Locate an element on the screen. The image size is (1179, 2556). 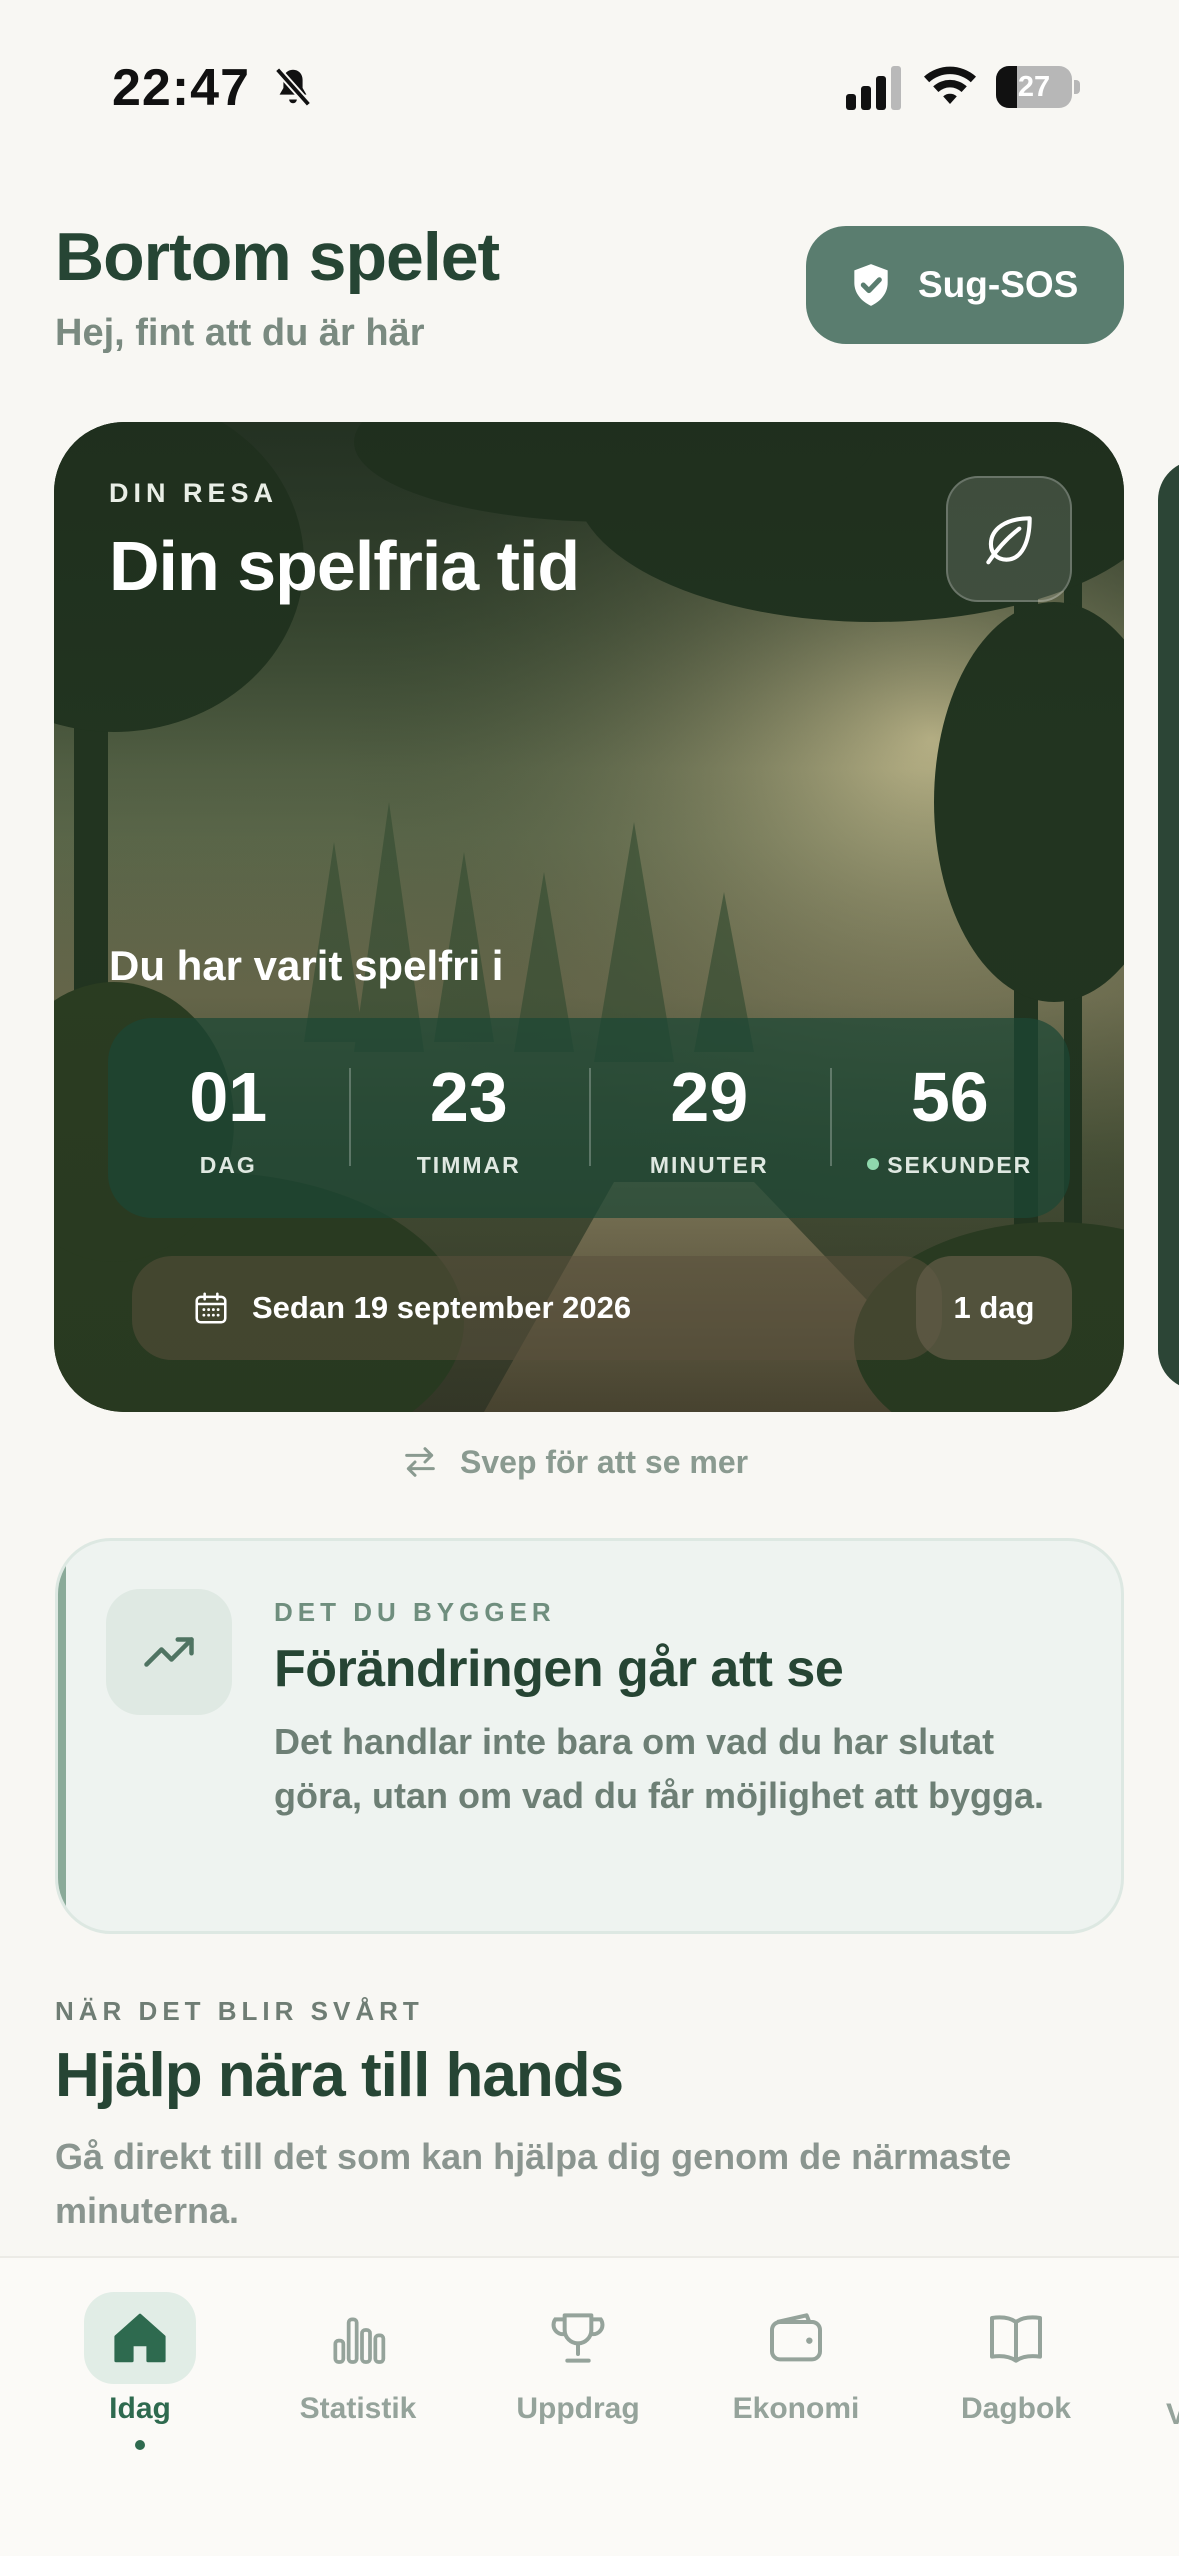
sos-button: Sug-SOS is located at coordinates (965, 285).